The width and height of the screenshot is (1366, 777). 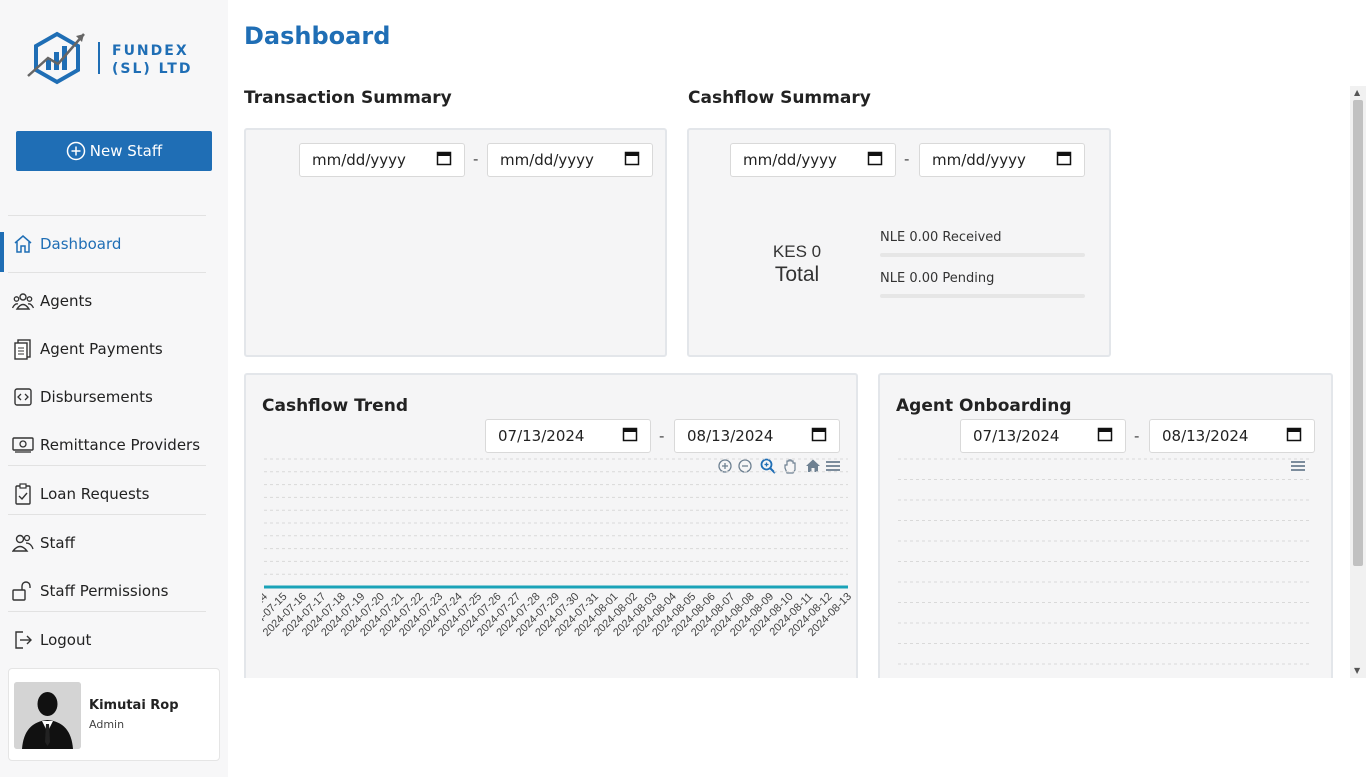 I want to click on agent-onboarding-title: Agent Onboarding, so click(x=984, y=406).